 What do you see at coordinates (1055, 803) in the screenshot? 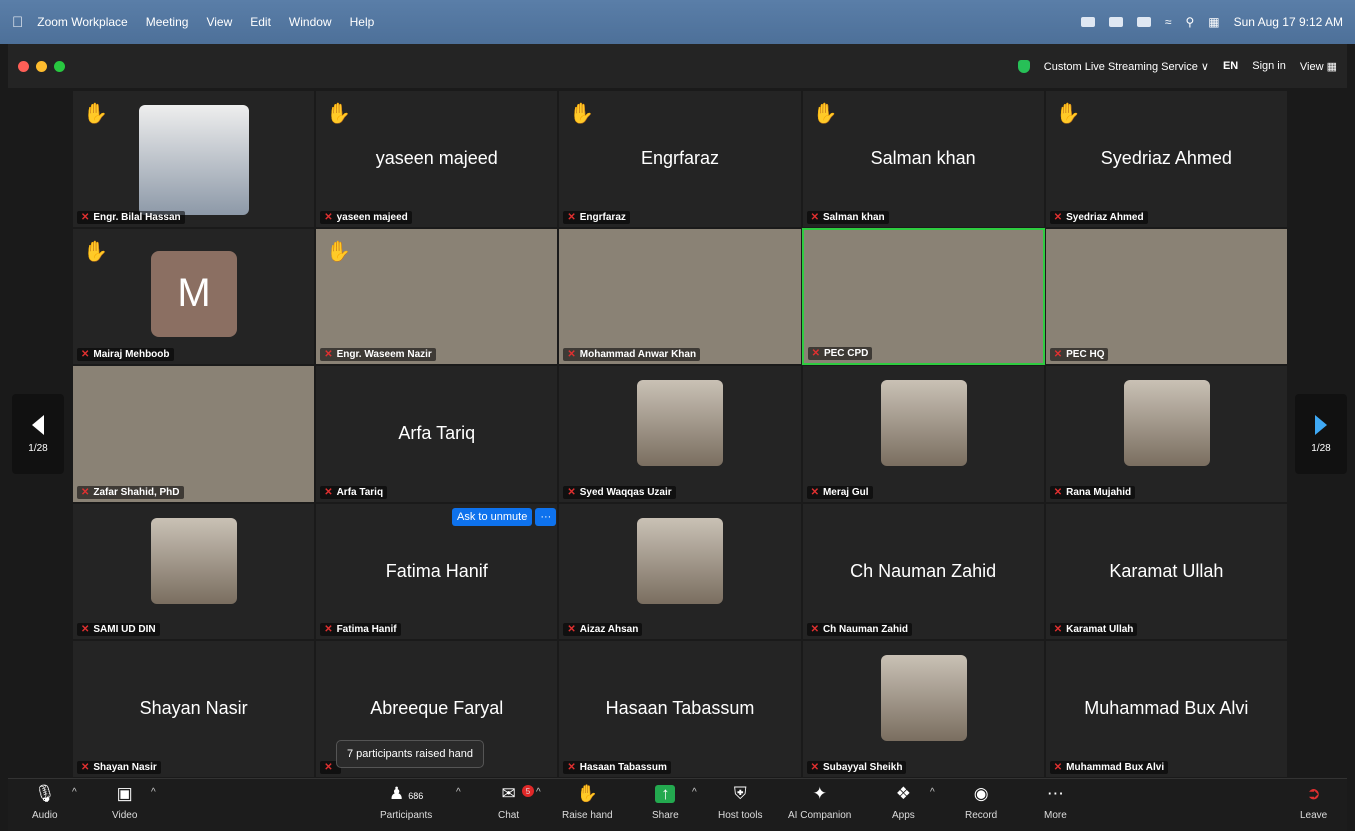
I see `more-button: ⋯ More` at bounding box center [1055, 803].